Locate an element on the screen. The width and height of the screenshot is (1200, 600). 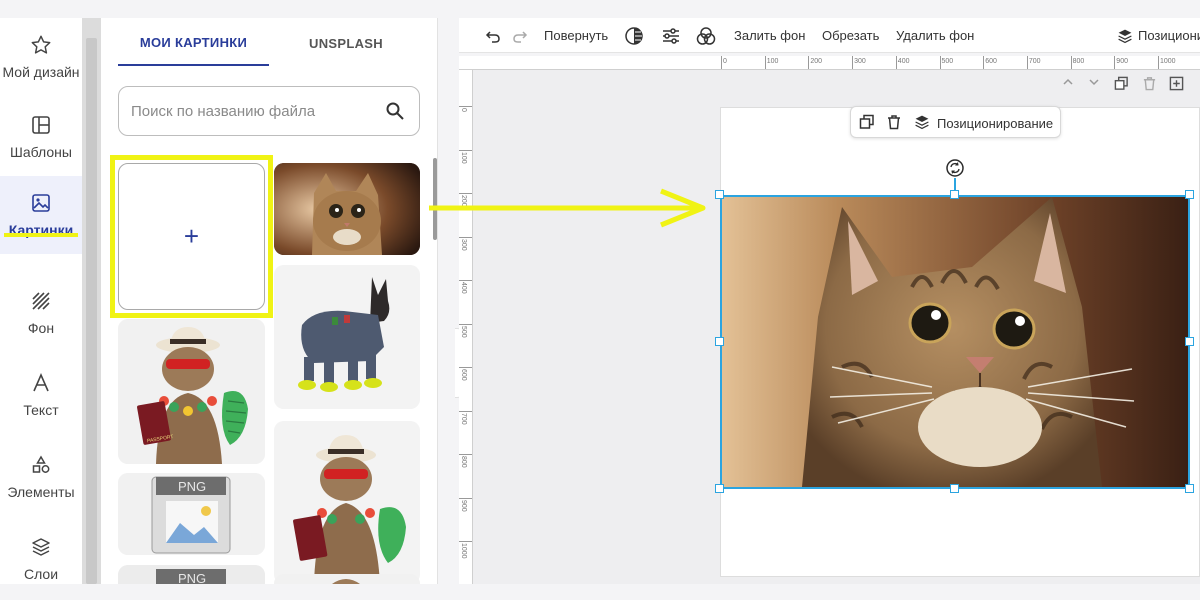
duplicate-button is located at coordinates (1121, 85).